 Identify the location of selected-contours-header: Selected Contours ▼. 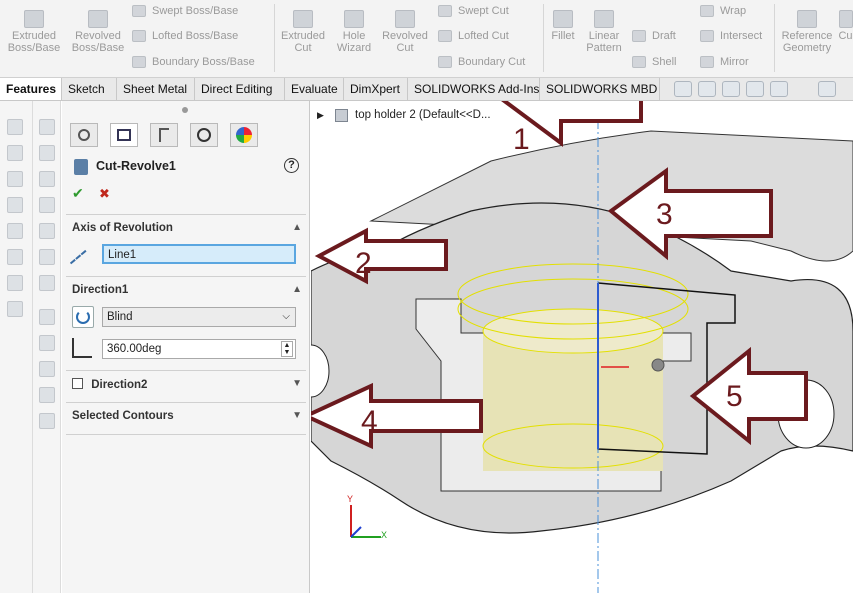
(186, 416).